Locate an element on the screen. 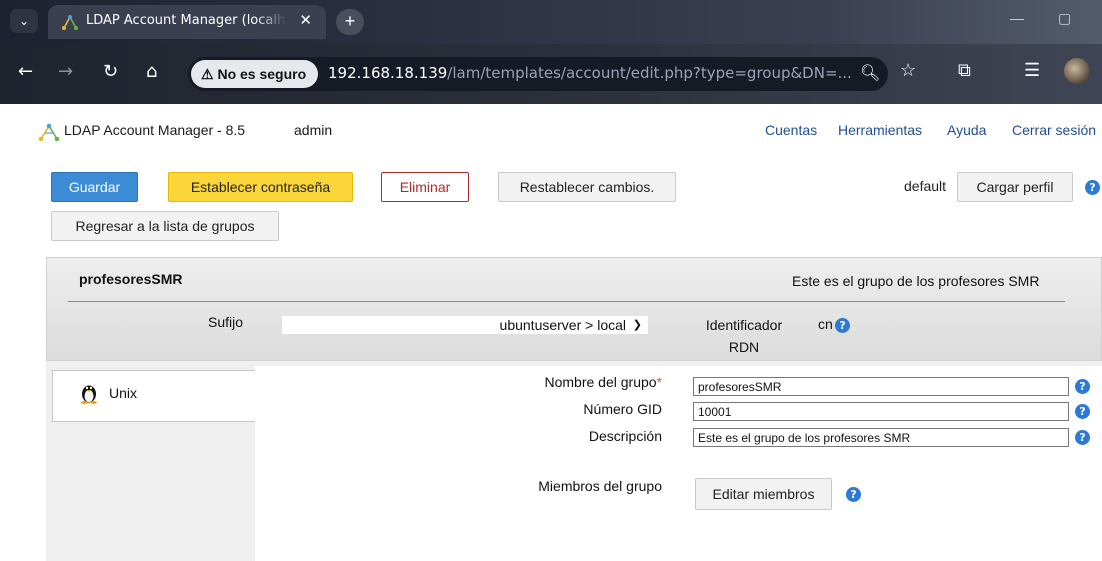  bookmark-star-icon: ☆ is located at coordinates (908, 70).